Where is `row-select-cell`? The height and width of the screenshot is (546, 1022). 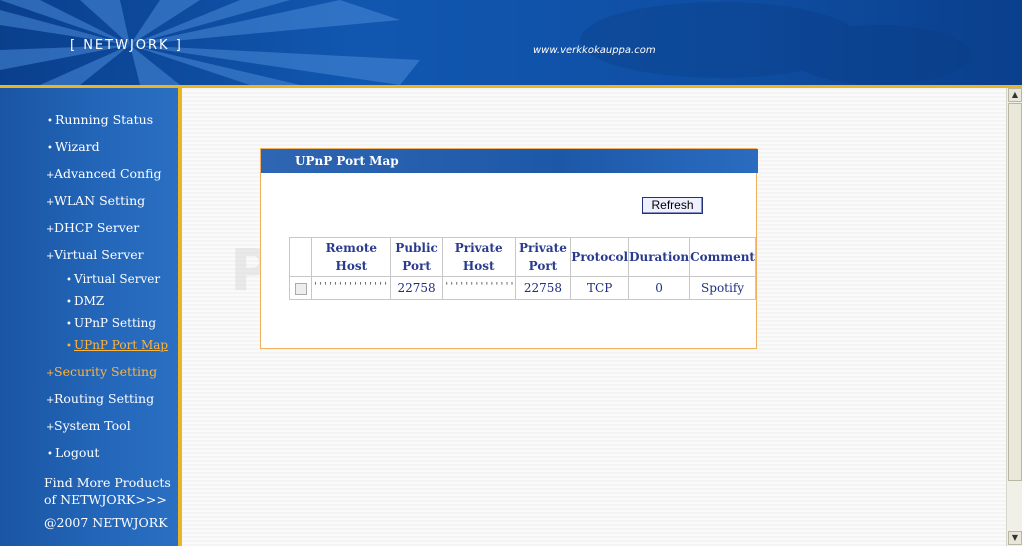 row-select-cell is located at coordinates (300, 288).